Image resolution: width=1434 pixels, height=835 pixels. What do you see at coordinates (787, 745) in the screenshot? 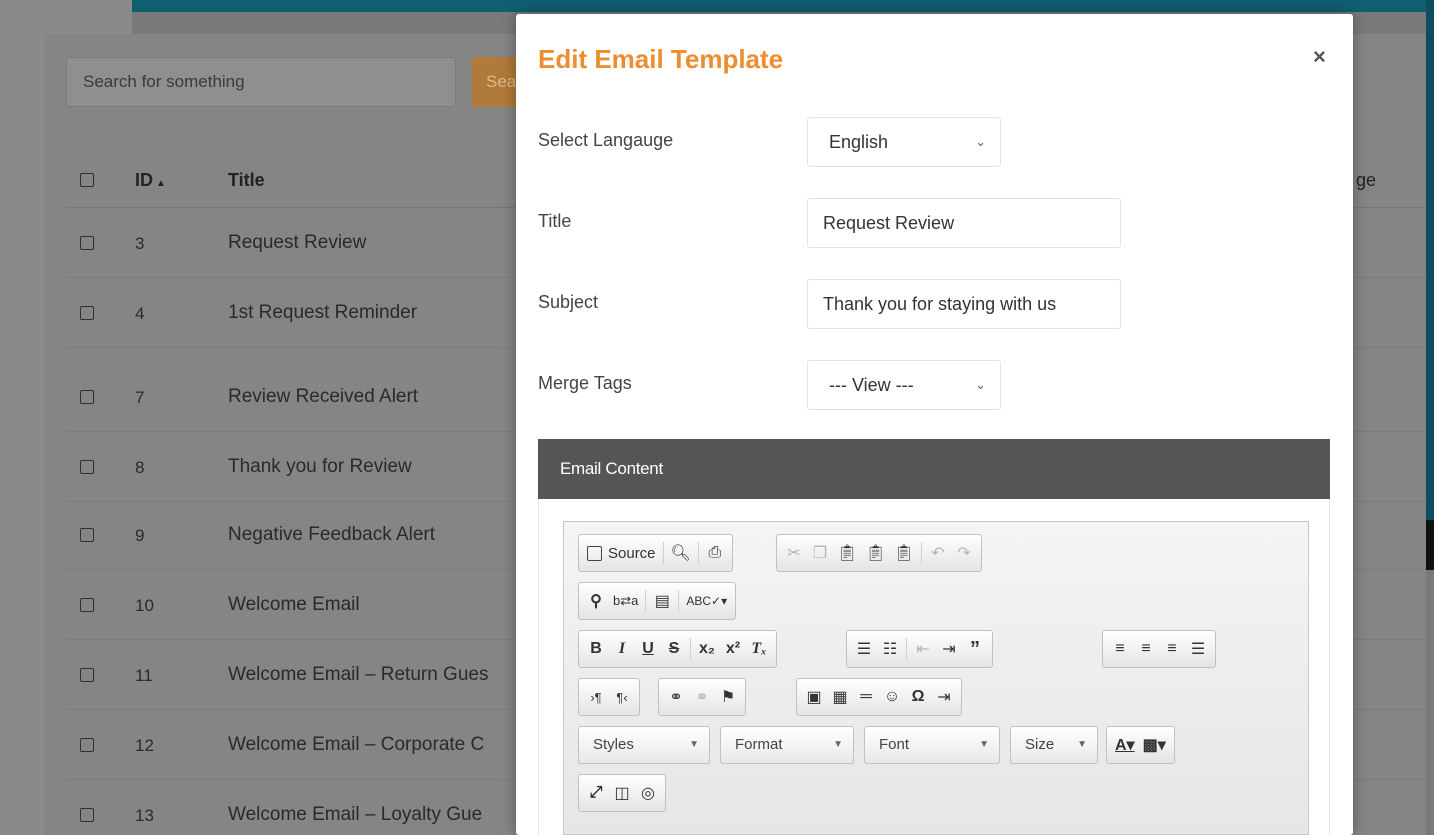
I see `format-dropdown: Format ▼` at bounding box center [787, 745].